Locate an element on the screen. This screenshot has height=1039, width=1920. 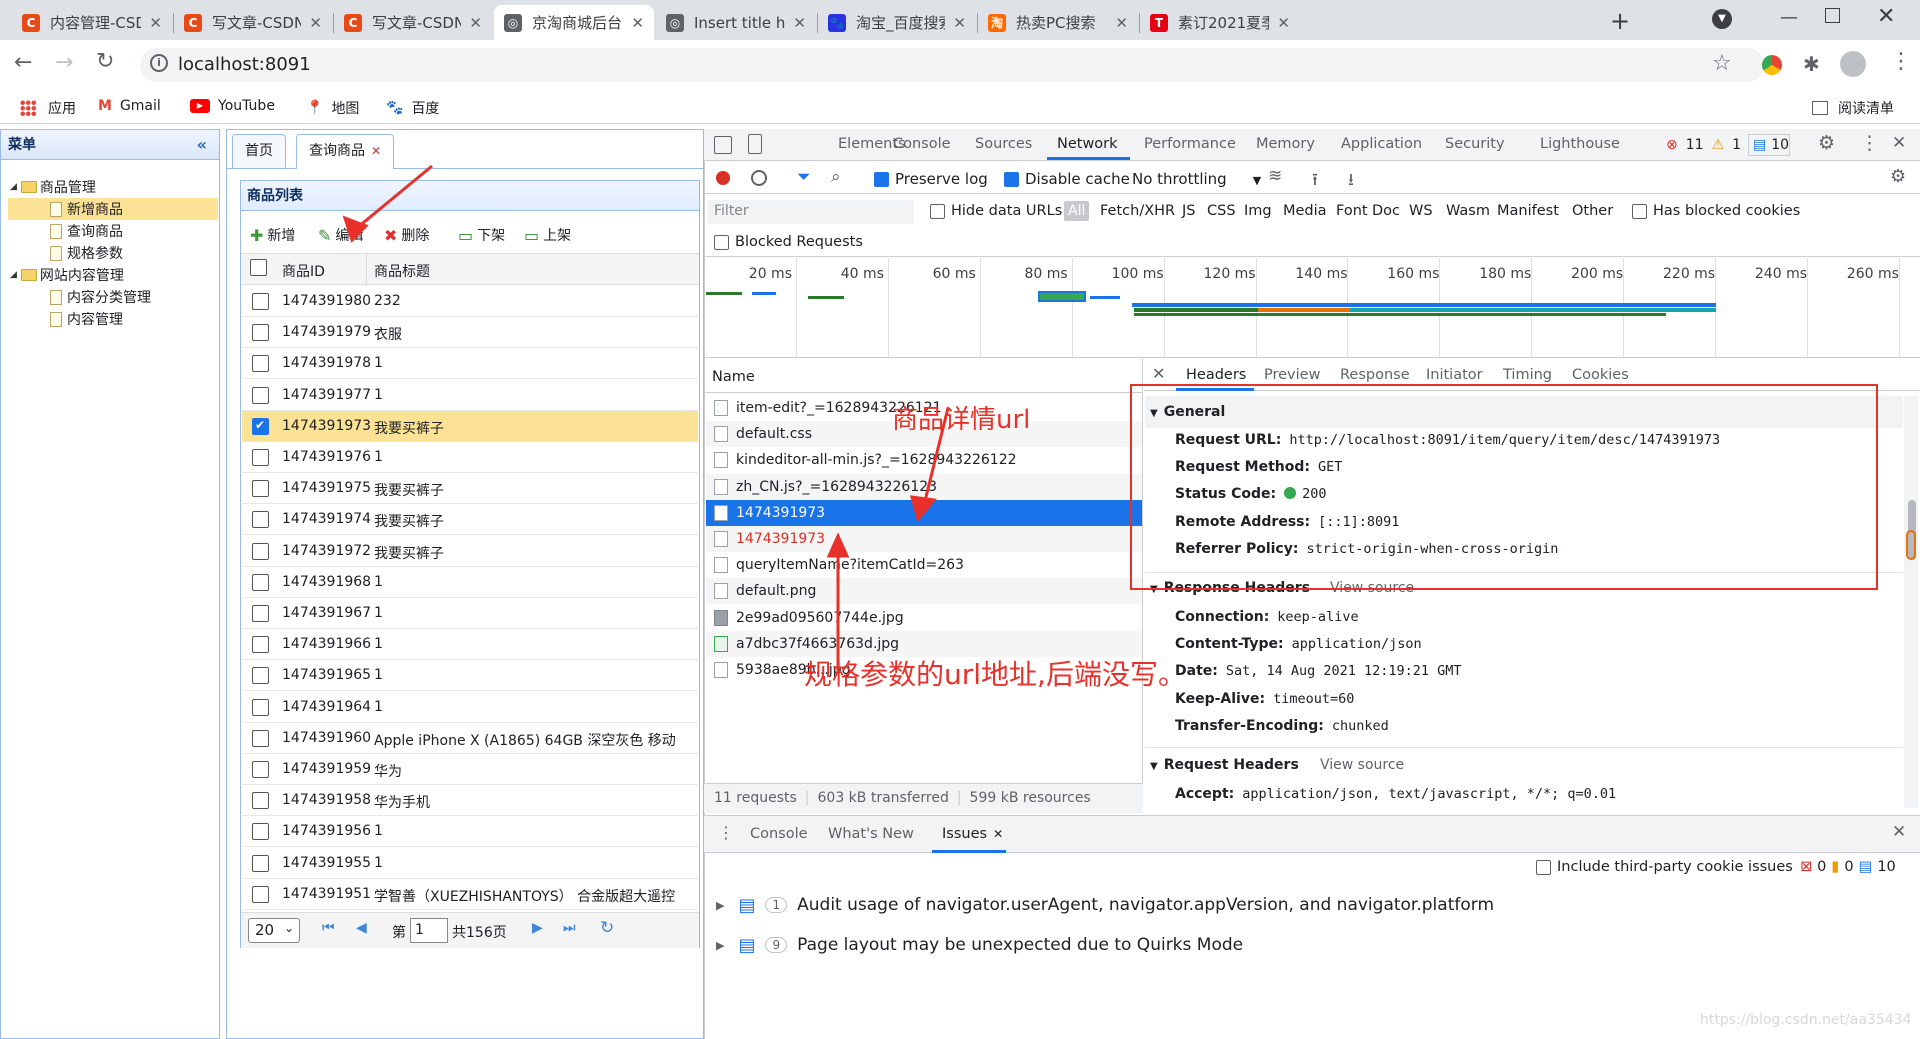
arrow-to-edit is located at coordinates (392, 199).